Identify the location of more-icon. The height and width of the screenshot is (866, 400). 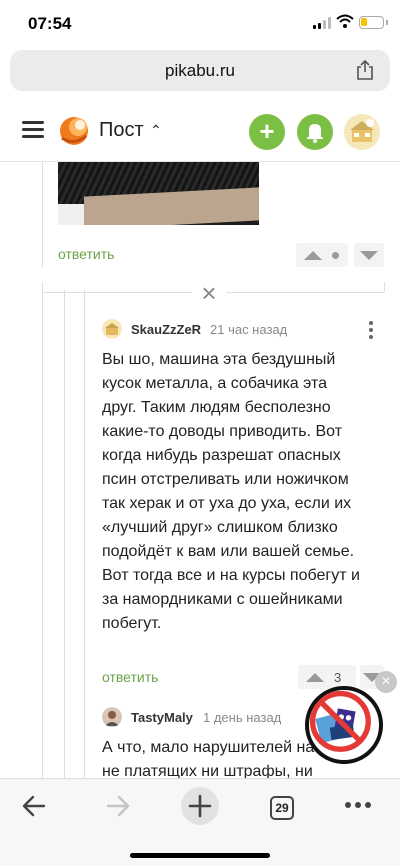
(358, 805).